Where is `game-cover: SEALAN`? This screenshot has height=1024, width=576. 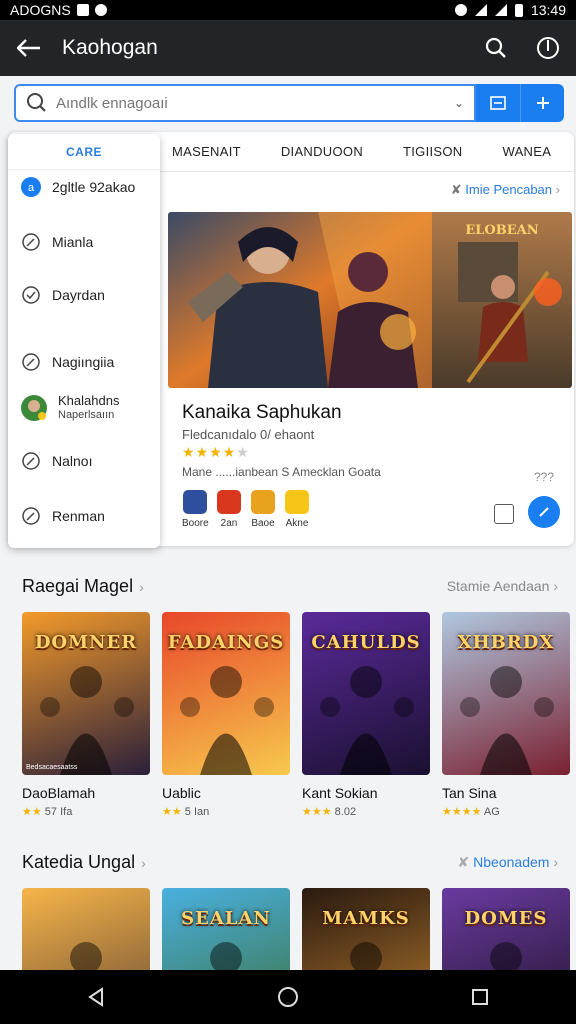
game-cover: SEALAN is located at coordinates (226, 929).